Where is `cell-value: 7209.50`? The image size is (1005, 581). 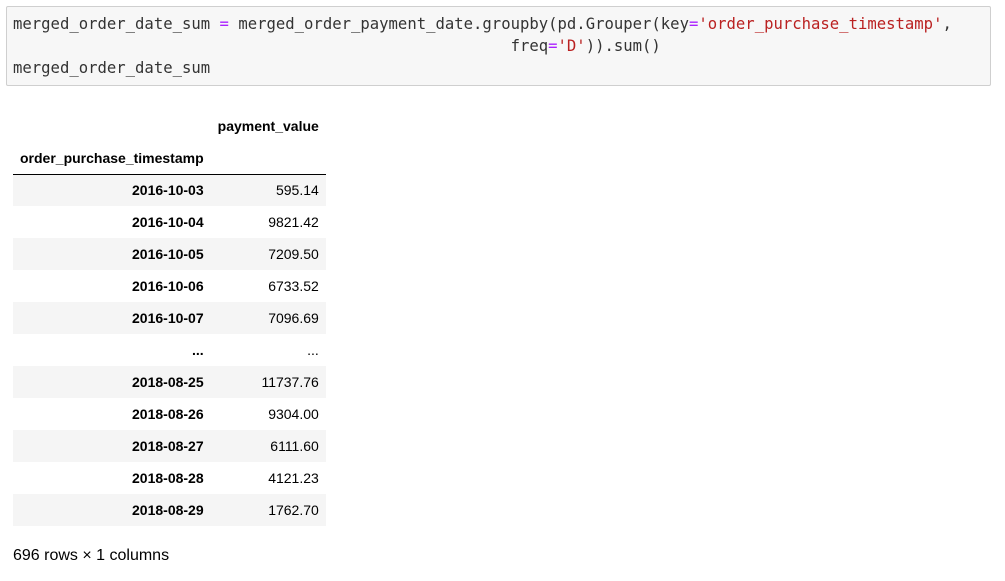
cell-value: 7209.50 is located at coordinates (293, 254).